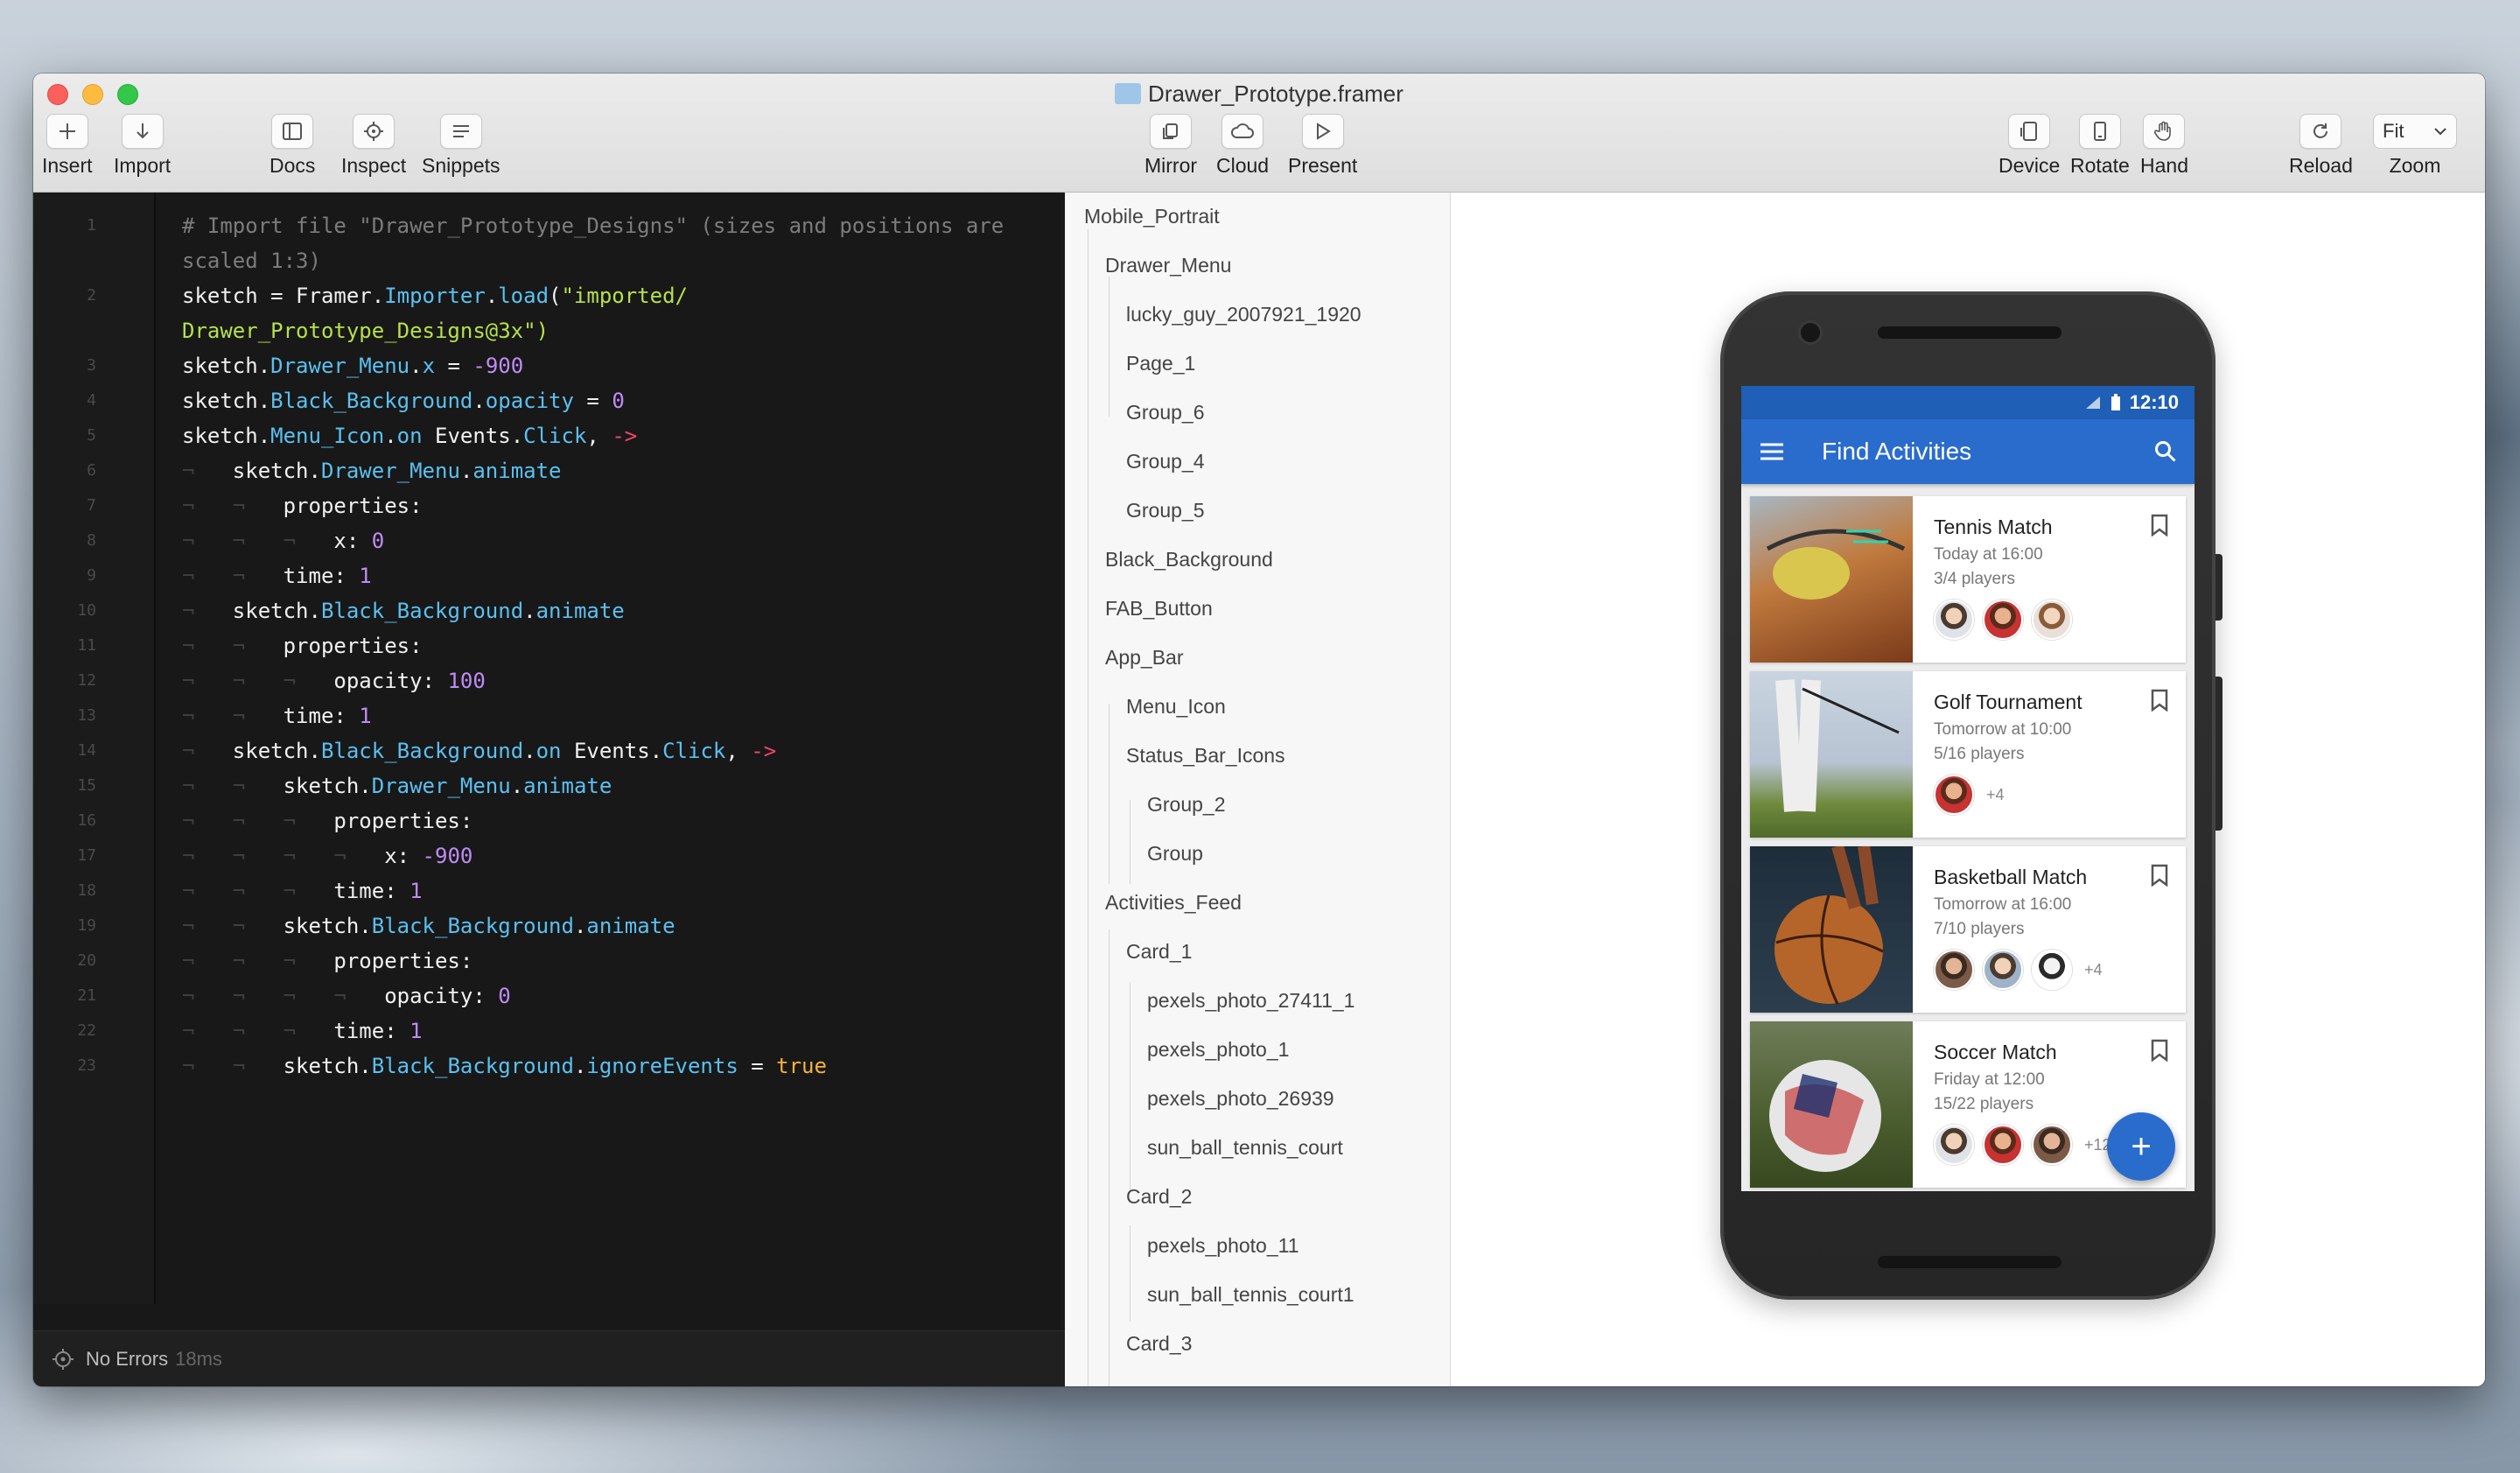  Describe the element at coordinates (142, 146) in the screenshot. I see `import-button: Import` at that location.